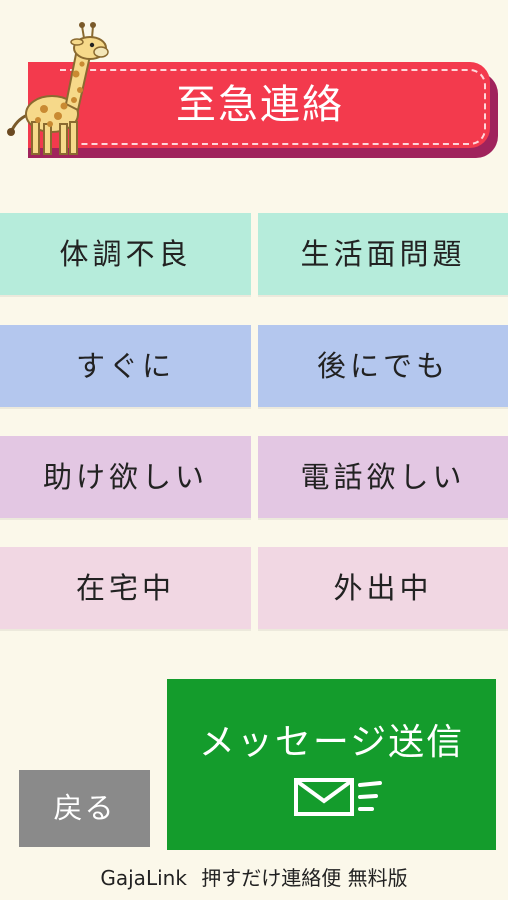 The width and height of the screenshot is (508, 900). I want to click on back-button: 戻る, so click(84, 808).